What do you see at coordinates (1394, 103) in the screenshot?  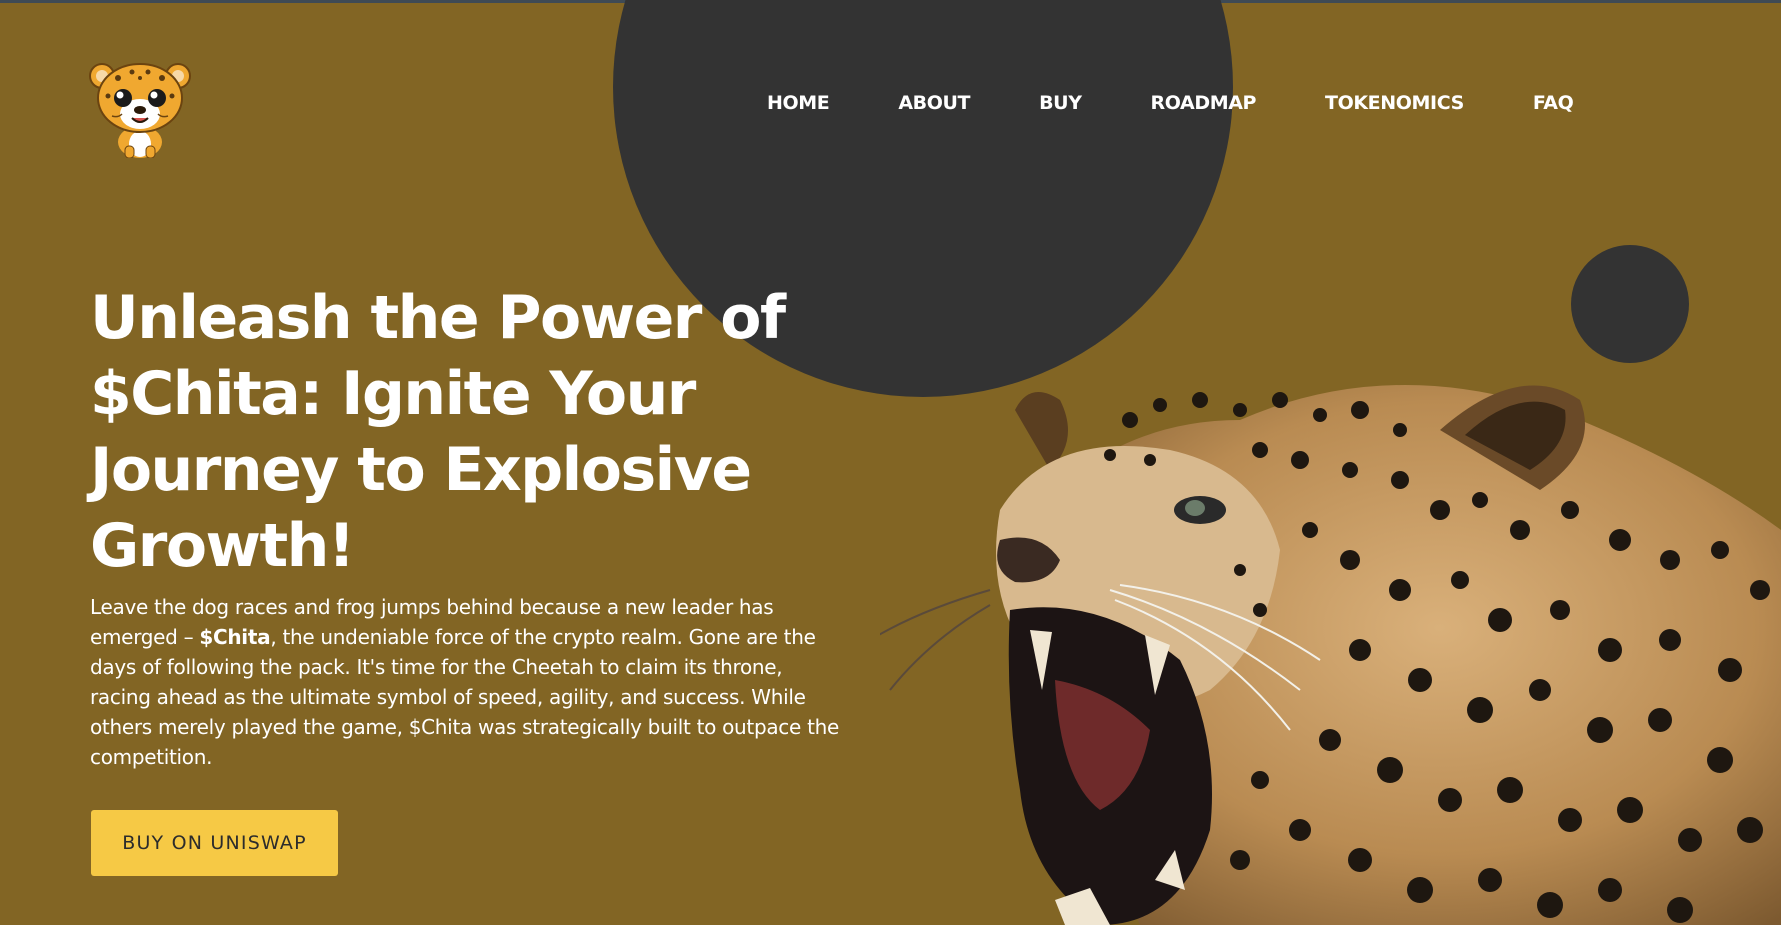 I see `nav-item-tokenomics: TOKENOMICS` at bounding box center [1394, 103].